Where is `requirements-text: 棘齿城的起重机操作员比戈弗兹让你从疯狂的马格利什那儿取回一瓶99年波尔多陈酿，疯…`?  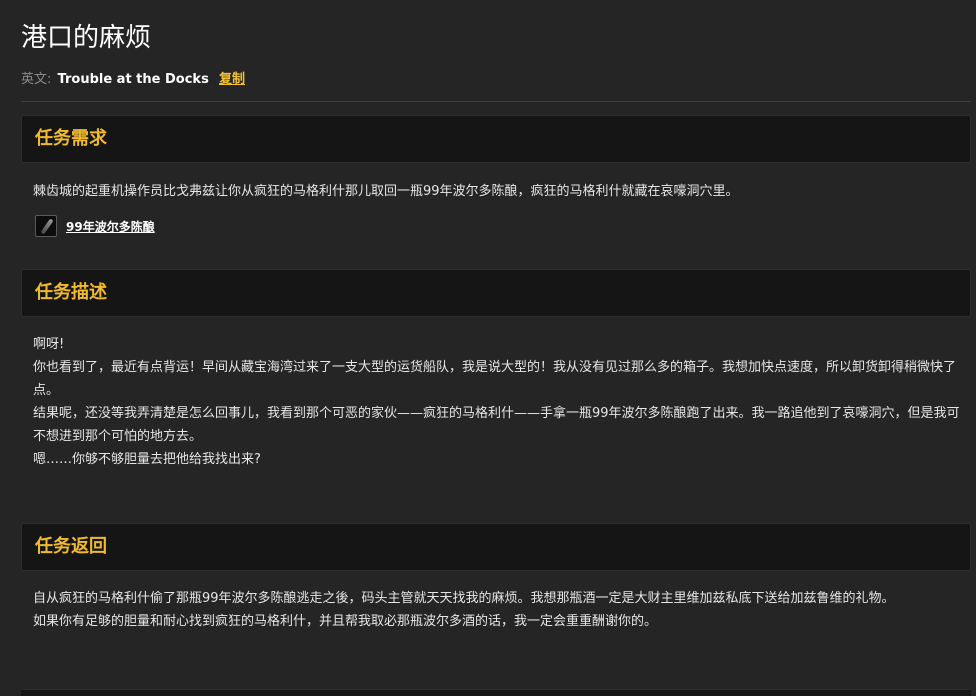
requirements-text: 棘齿城的起重机操作员比戈弗兹让你从疯狂的马格利什那儿取回一瓶99年波尔多陈酿，疯… is located at coordinates (386, 191).